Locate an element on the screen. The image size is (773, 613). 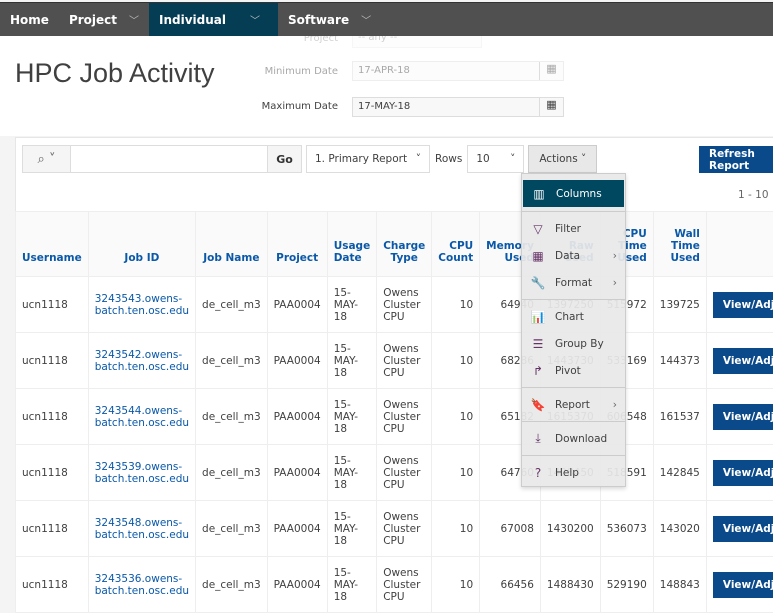
cell-wall: 139725 is located at coordinates (679, 305).